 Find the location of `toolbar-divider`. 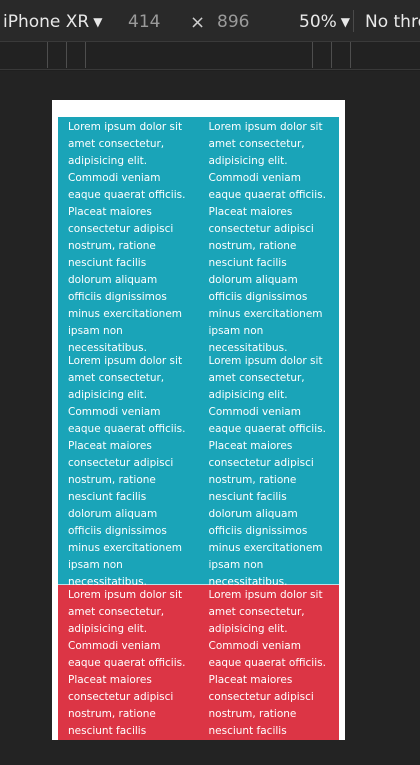

toolbar-divider is located at coordinates (353, 21).